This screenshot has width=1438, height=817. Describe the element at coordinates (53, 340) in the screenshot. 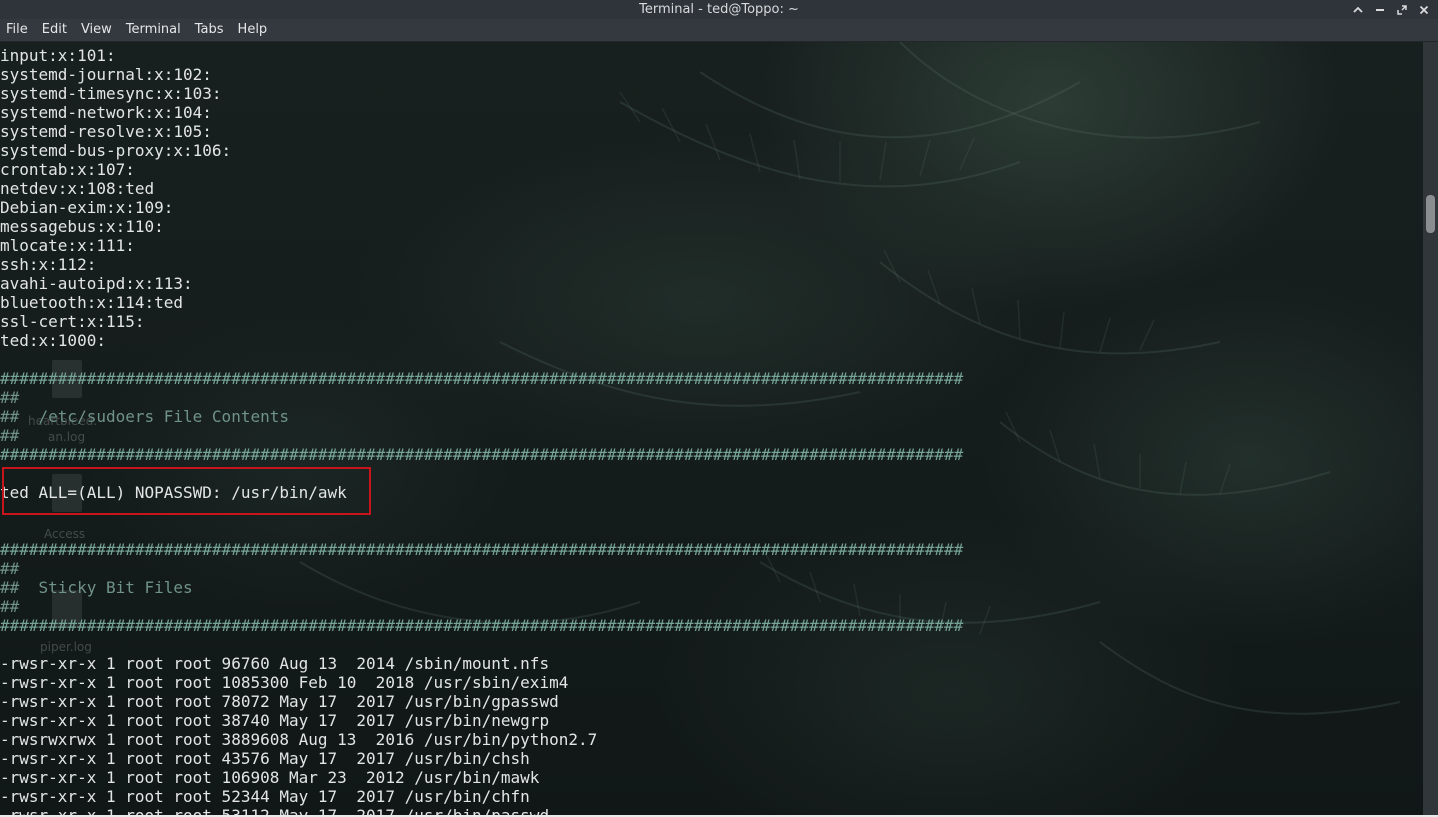

I see `output-line: ted:x:1000:` at that location.